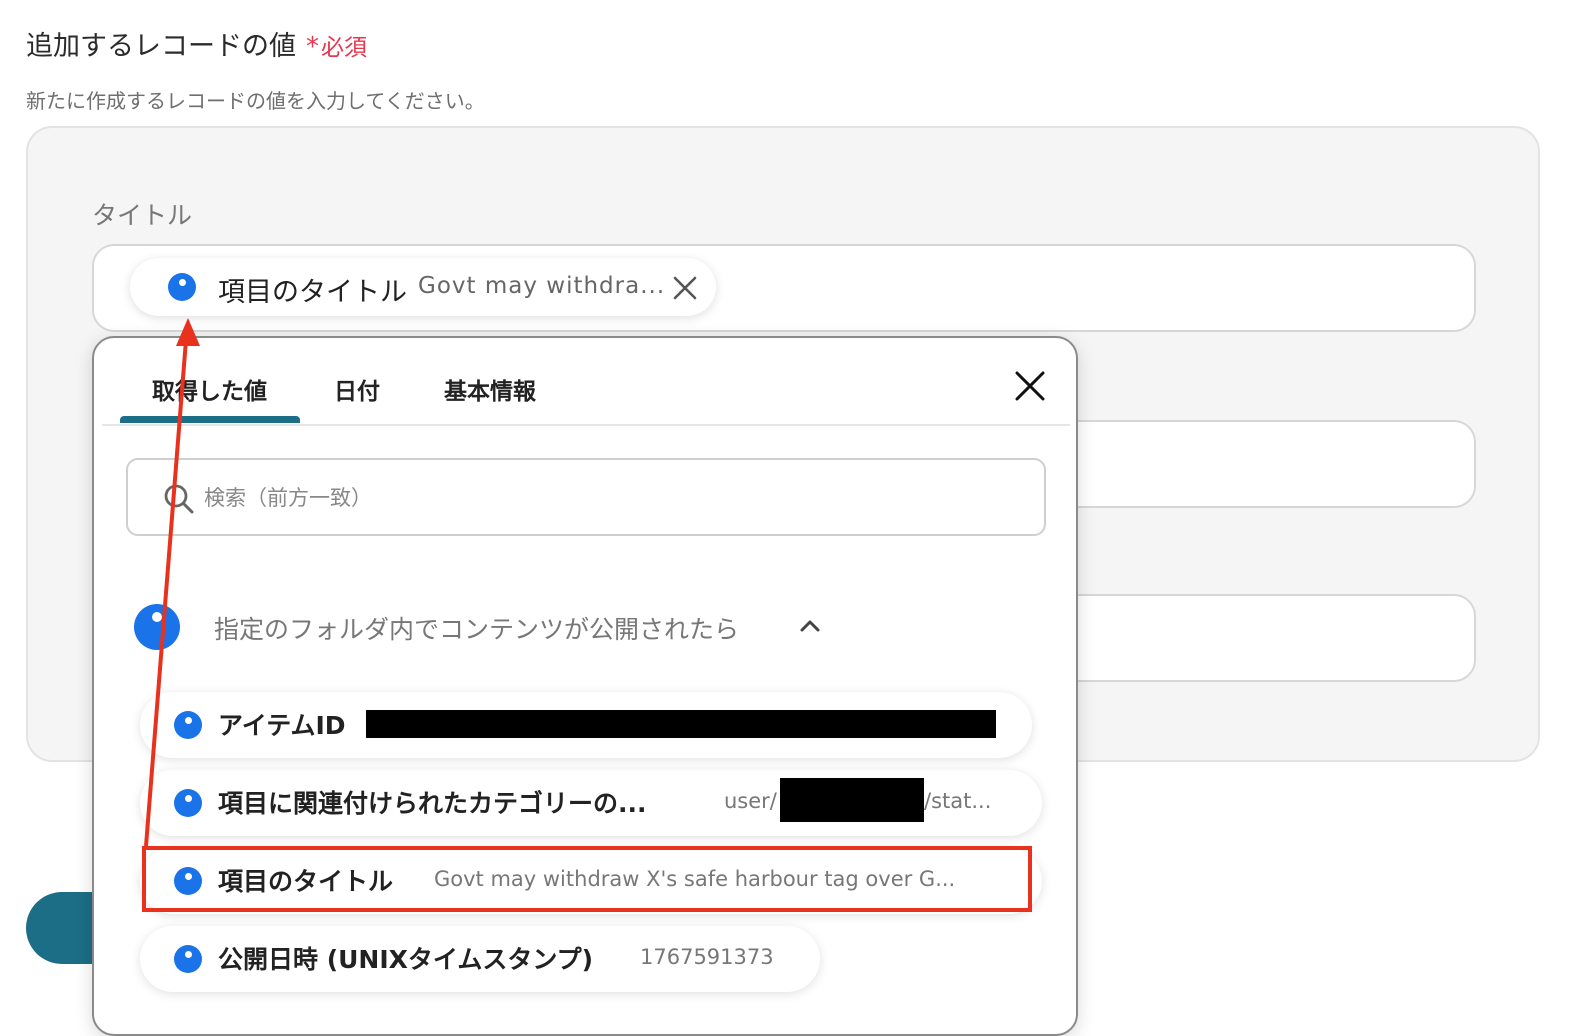  What do you see at coordinates (604, 498) in the screenshot?
I see `search-input` at bounding box center [604, 498].